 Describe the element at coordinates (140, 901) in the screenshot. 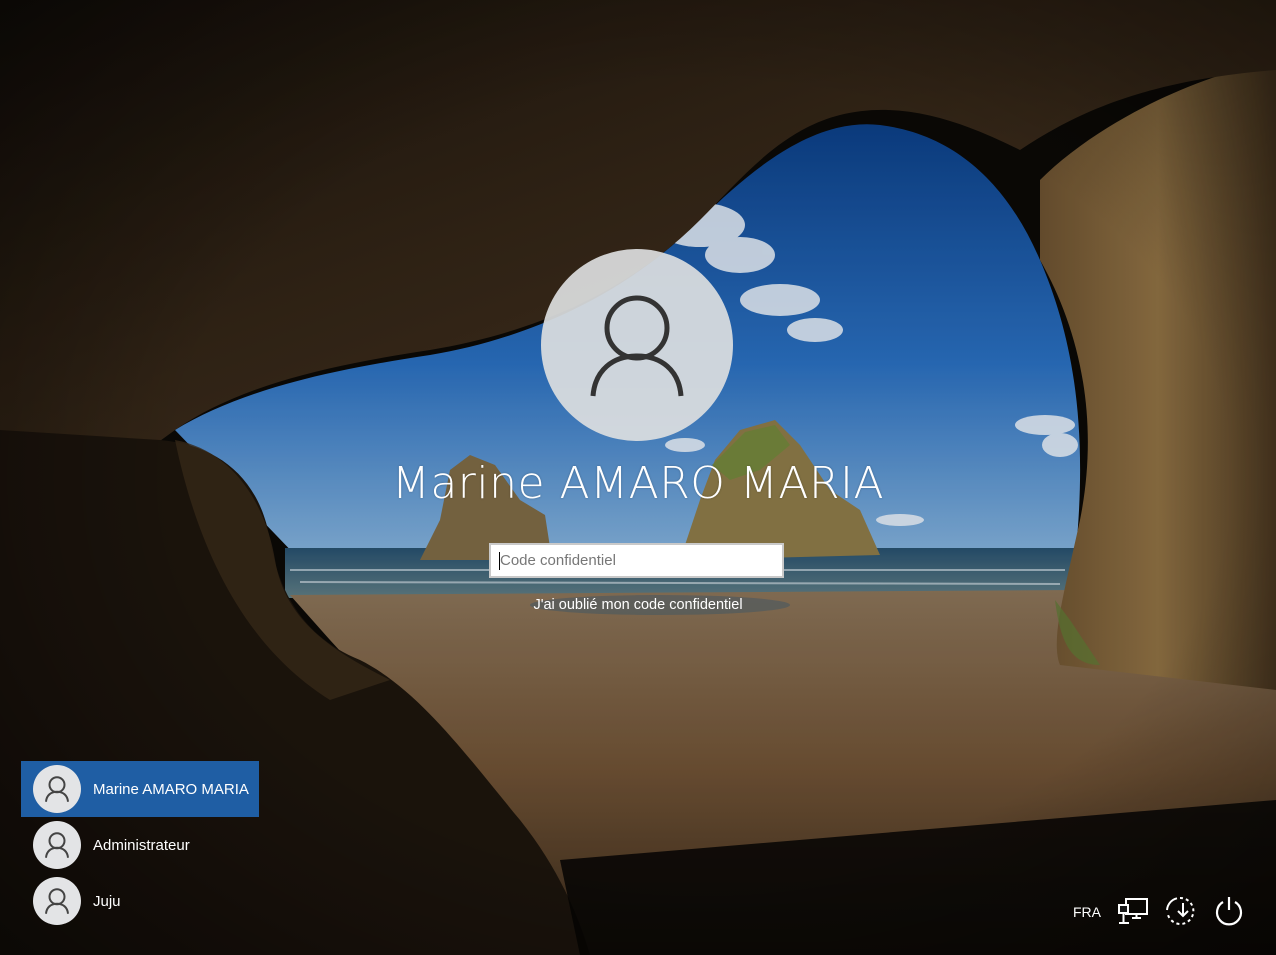

I see `user-item-juju: Juju` at that location.